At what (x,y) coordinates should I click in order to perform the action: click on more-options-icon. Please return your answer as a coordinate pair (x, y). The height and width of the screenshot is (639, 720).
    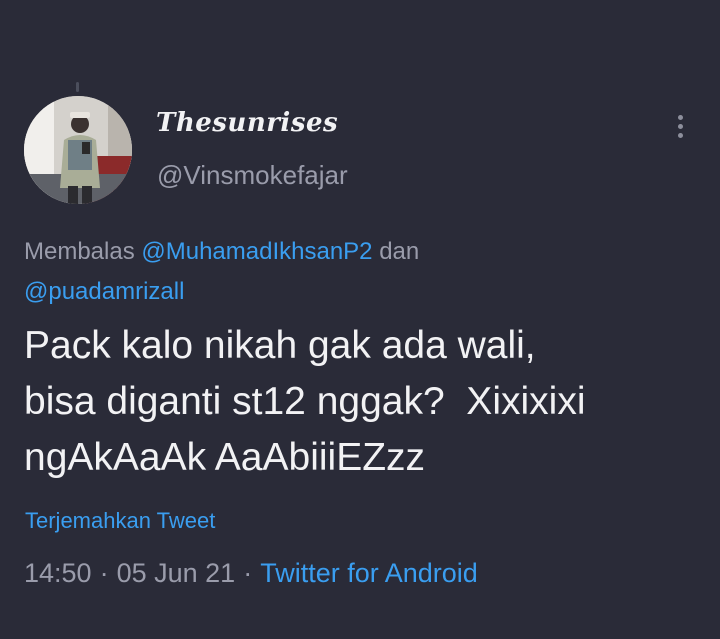
    Looking at the image, I should click on (680, 130).